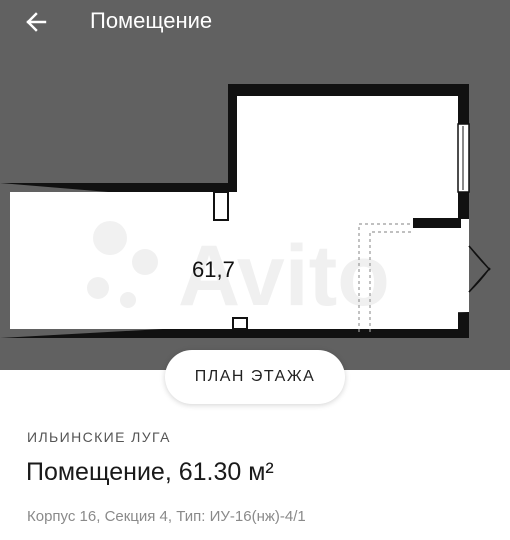  Describe the element at coordinates (221, 206) in the screenshot. I see `column` at that location.